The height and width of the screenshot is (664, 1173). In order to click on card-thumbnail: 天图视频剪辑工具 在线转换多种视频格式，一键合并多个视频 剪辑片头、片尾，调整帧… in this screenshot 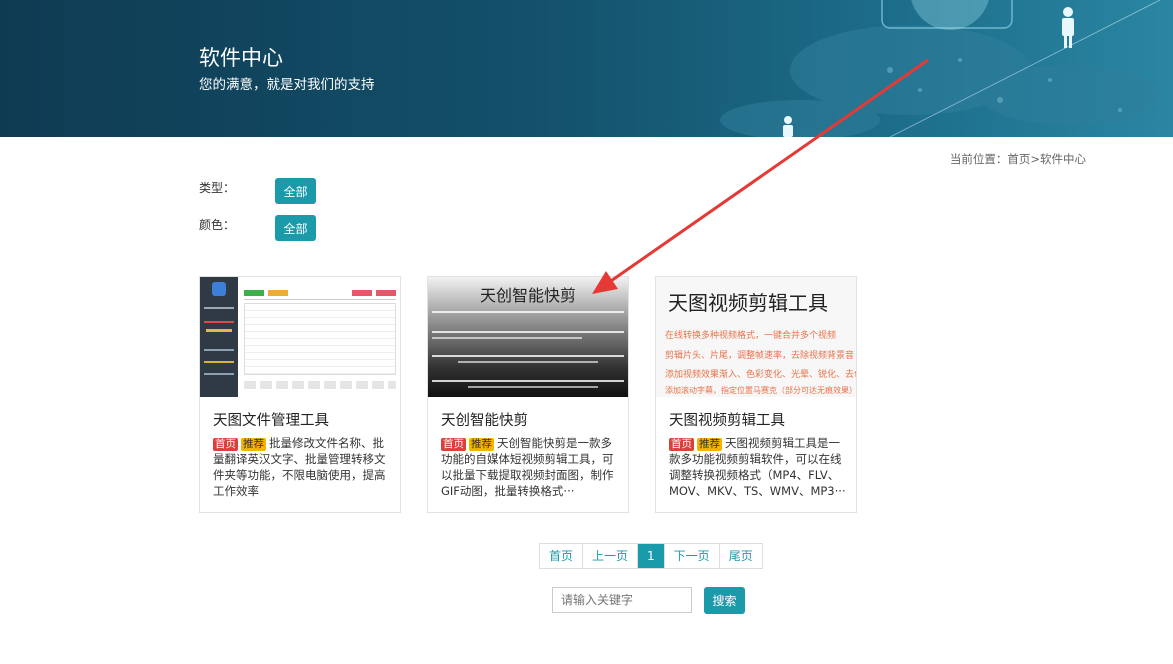, I will do `click(756, 337)`.